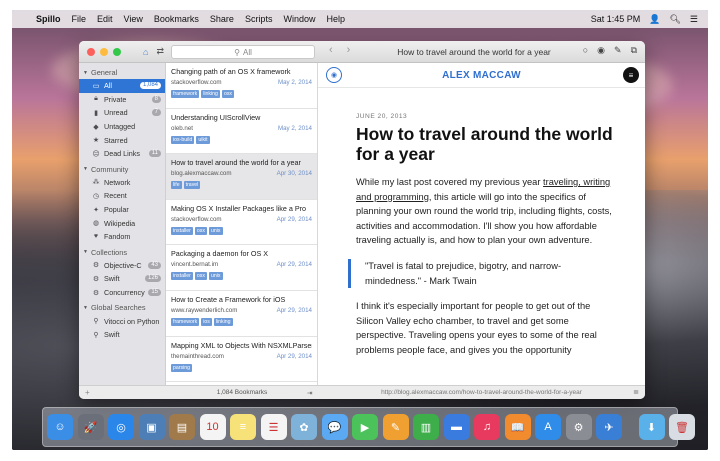 Image resolution: width=720 pixels, height=461 pixels. I want to click on calendar-icon: 10, so click(212, 427).